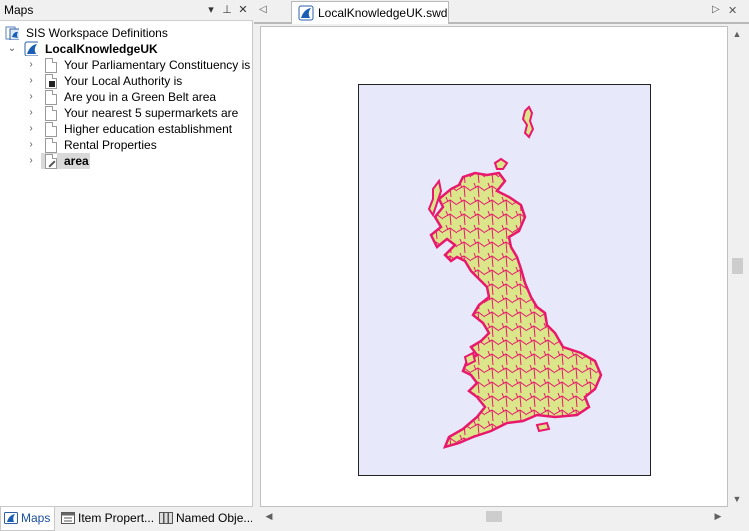  Describe the element at coordinates (12, 49) in the screenshot. I see `chevron-down-icon: ⌄` at that location.